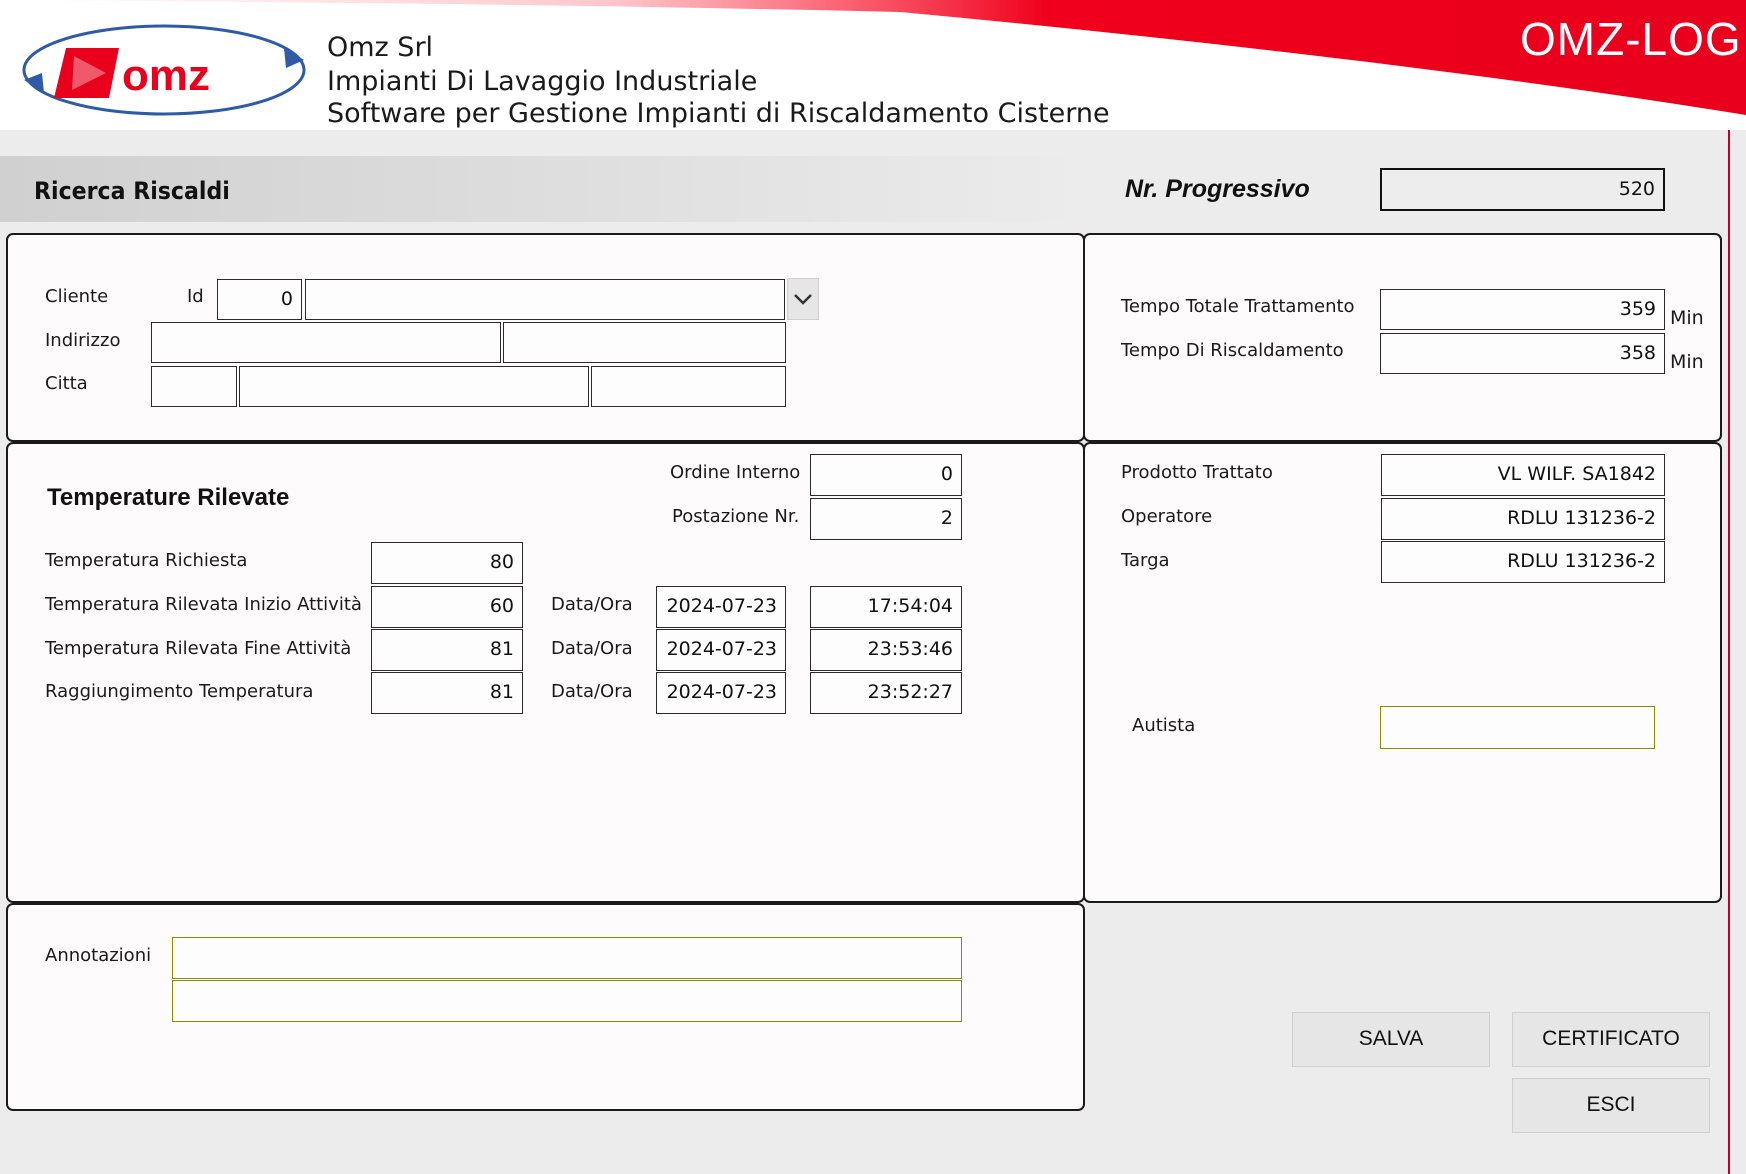 The height and width of the screenshot is (1174, 1746). What do you see at coordinates (886, 693) in the screenshot?
I see `ora-raggiungimento-field: 23:52:27` at bounding box center [886, 693].